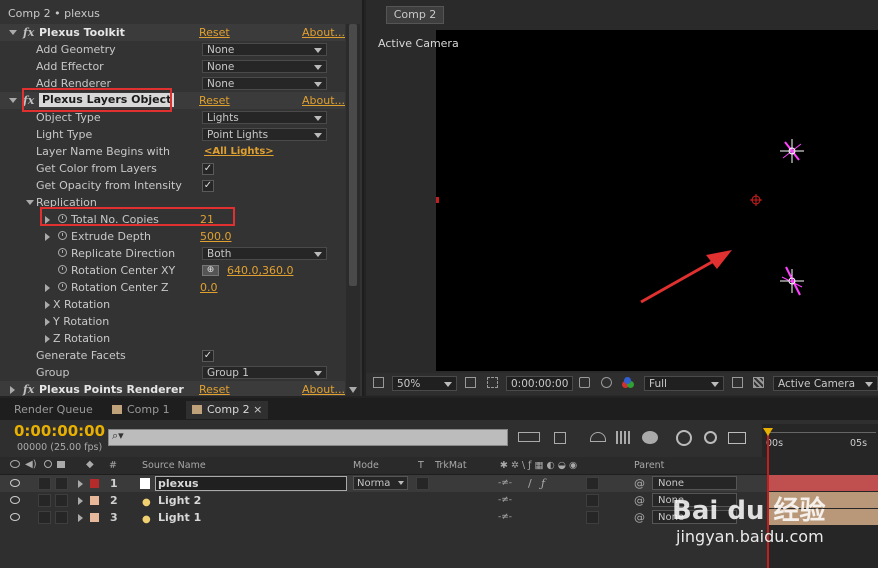  Describe the element at coordinates (210, 270) in the screenshot. I see `crosshair-icon: ⊕` at that location.